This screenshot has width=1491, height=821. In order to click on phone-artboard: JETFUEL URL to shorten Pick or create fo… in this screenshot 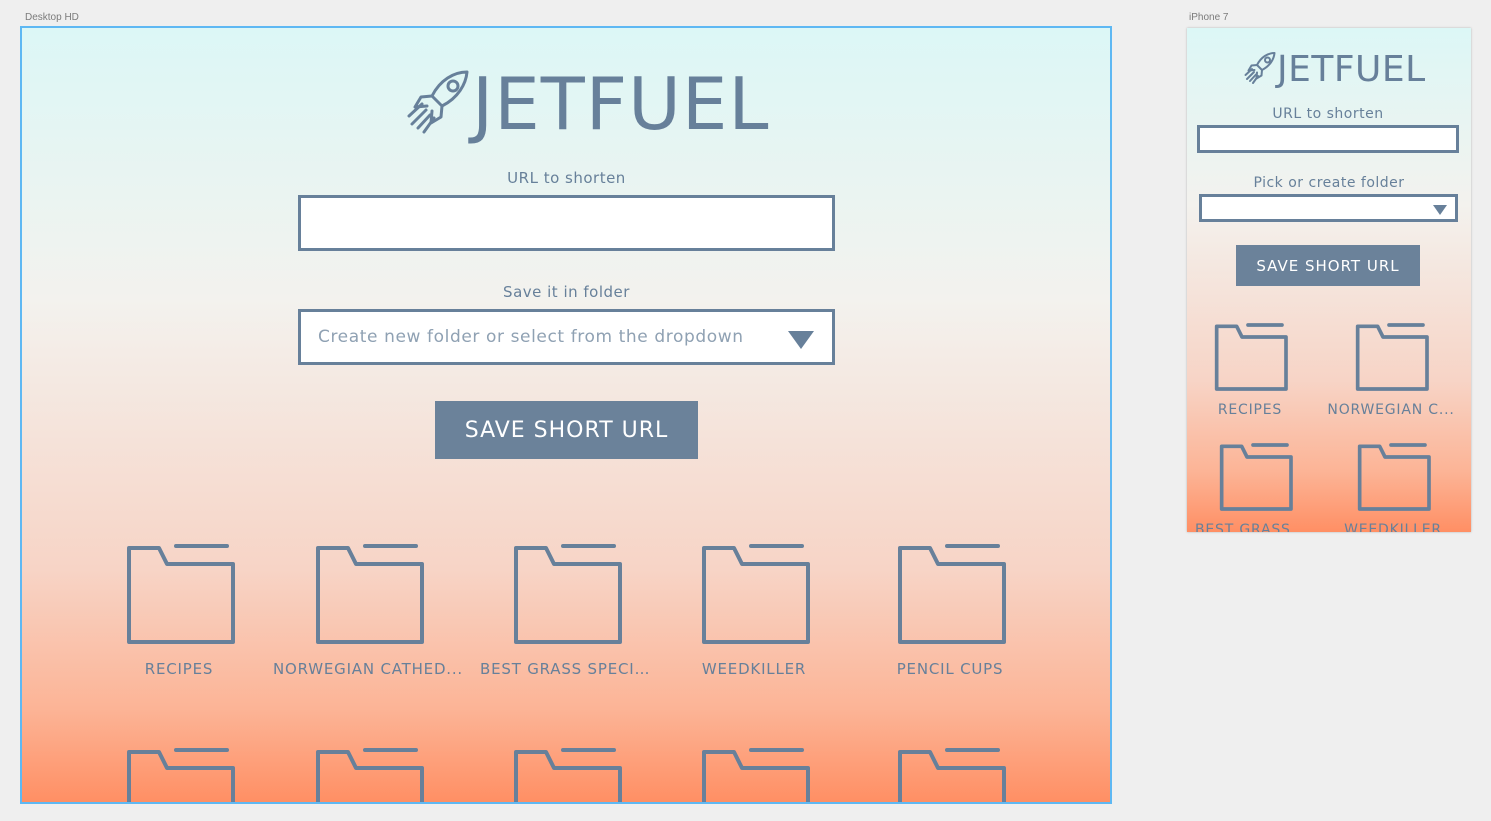, I will do `click(1329, 280)`.